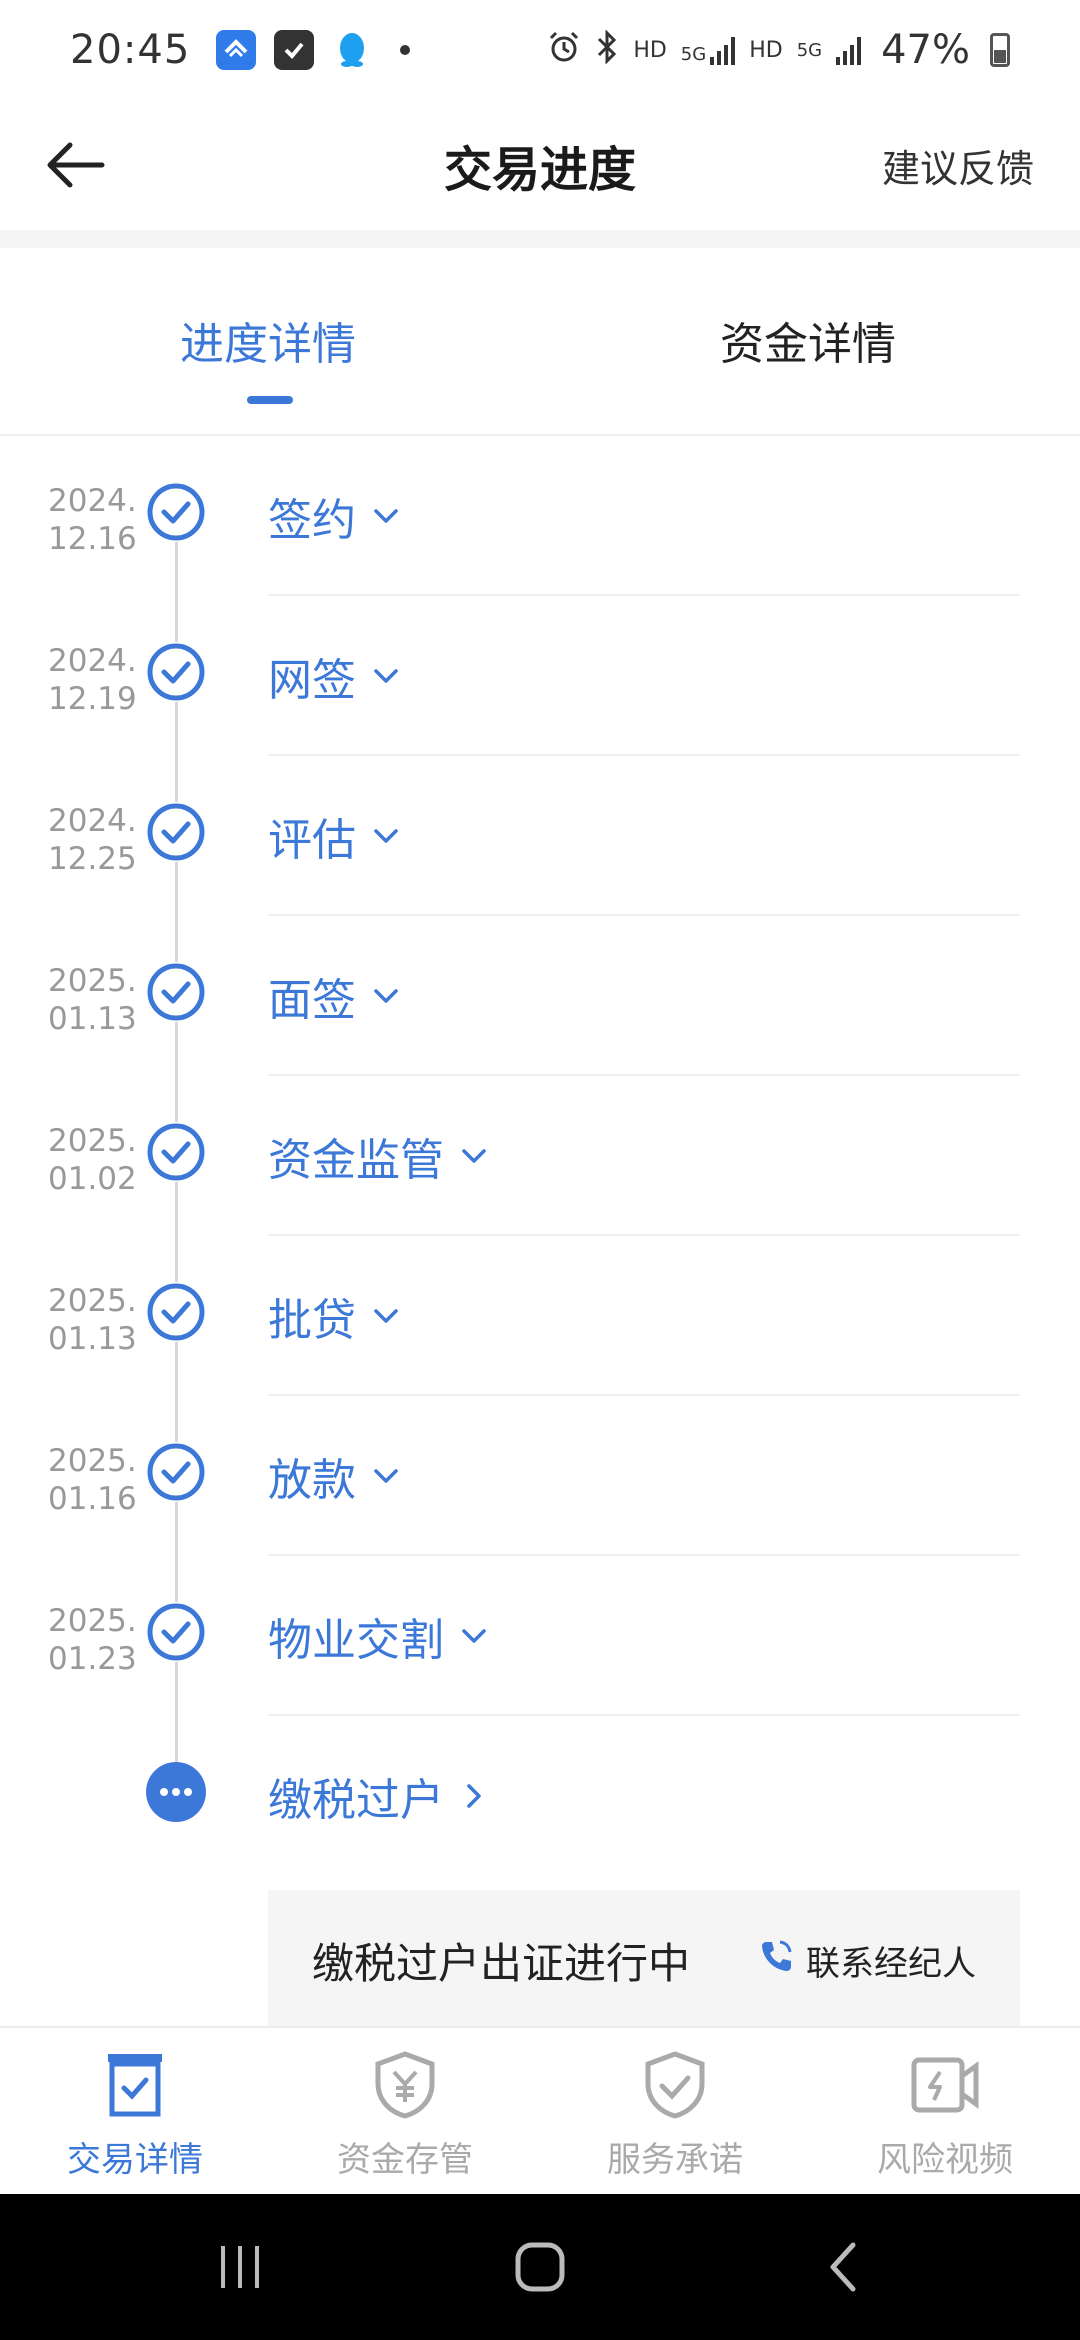  Describe the element at coordinates (945, 2160) in the screenshot. I see `nav-label: 风险视频` at that location.